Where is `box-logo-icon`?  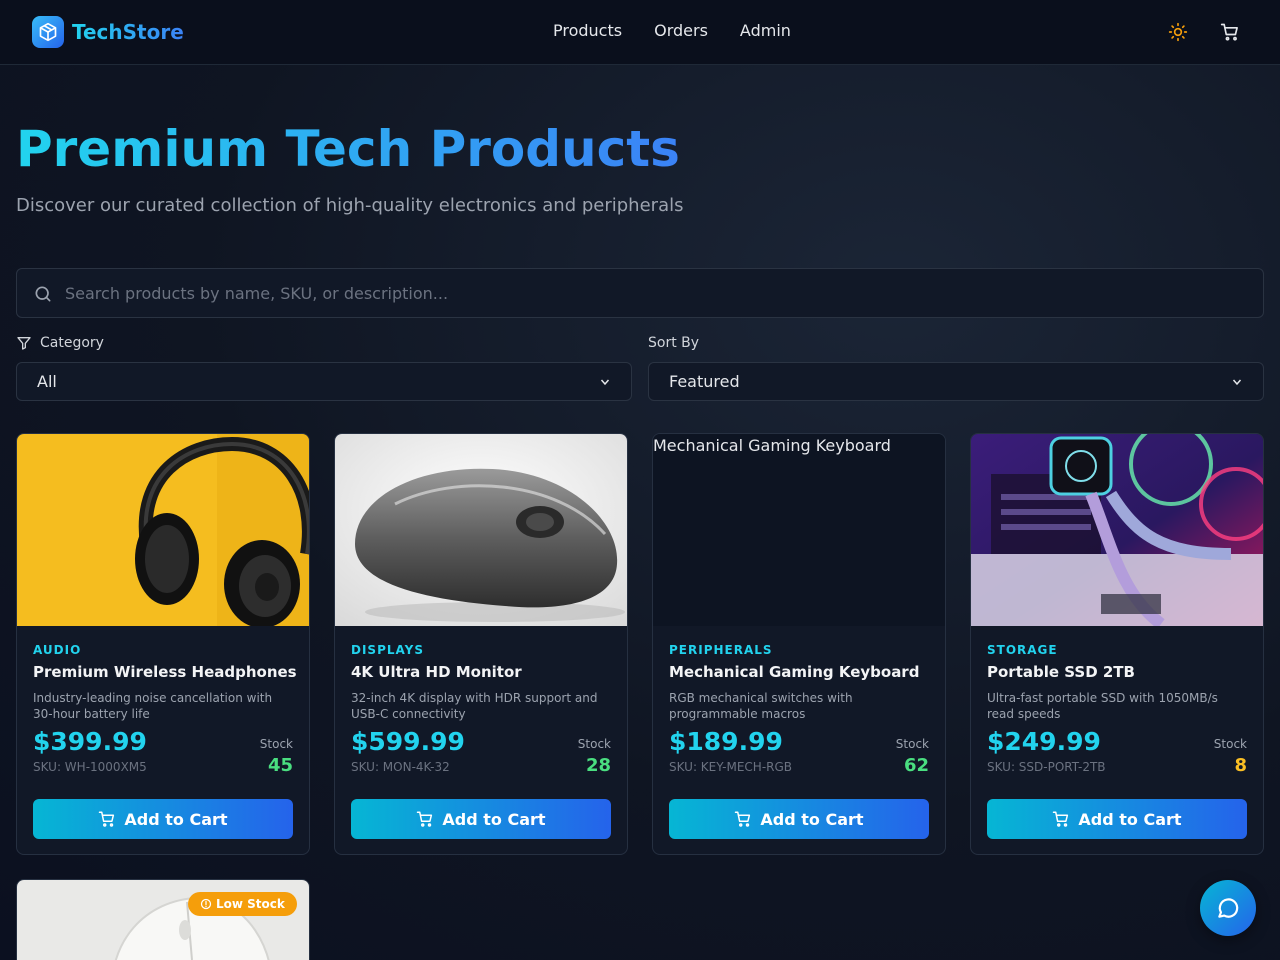 box-logo-icon is located at coordinates (48, 32).